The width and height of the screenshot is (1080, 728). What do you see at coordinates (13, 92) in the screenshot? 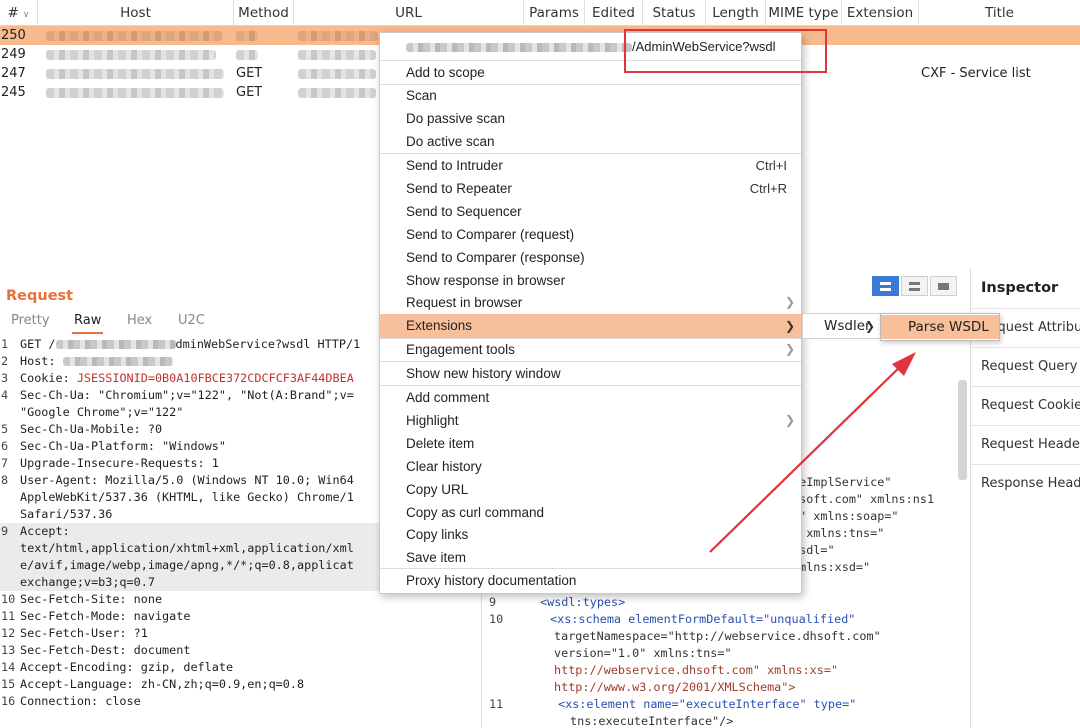
I see `row-number: 245` at bounding box center [13, 92].